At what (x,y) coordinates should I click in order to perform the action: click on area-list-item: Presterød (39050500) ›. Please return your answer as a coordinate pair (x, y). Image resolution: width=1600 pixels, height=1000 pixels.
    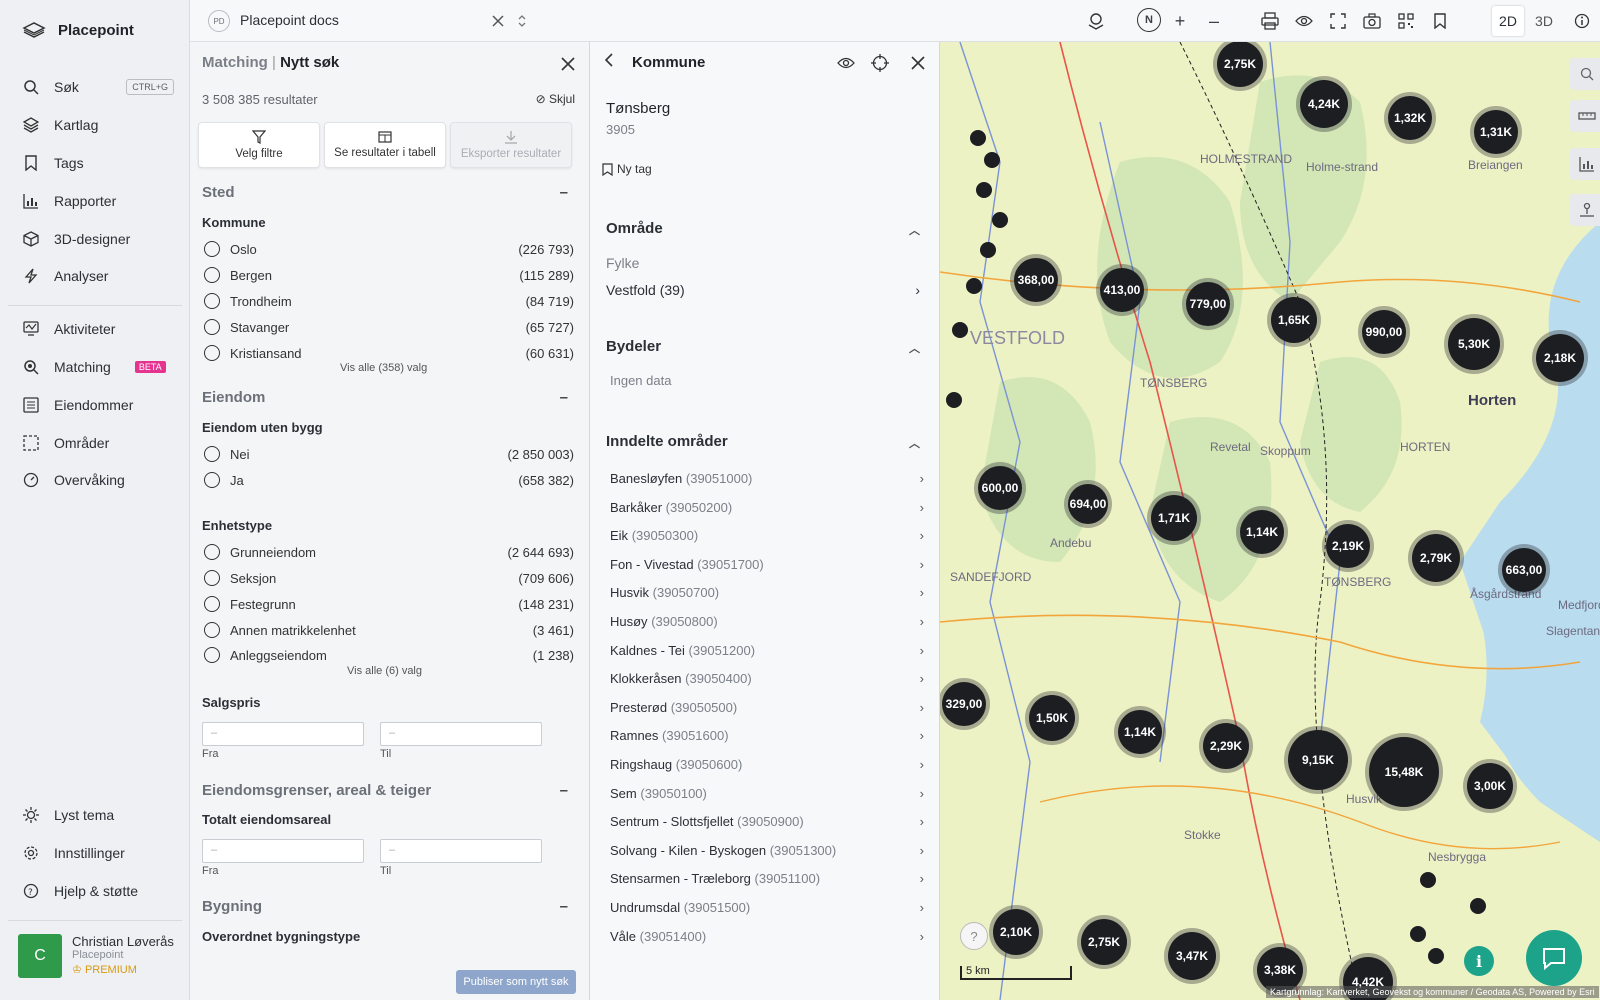
    Looking at the image, I should click on (767, 707).